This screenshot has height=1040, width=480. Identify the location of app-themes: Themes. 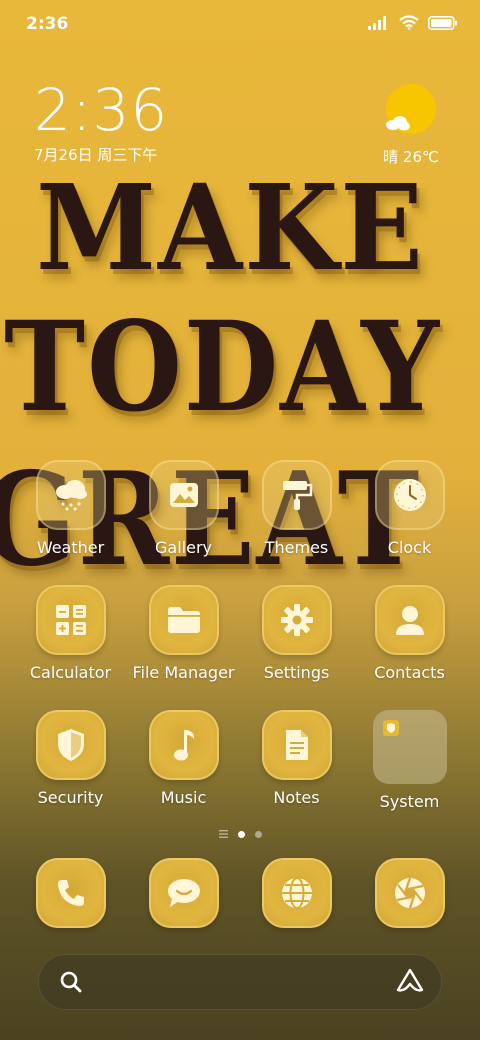
(296, 508).